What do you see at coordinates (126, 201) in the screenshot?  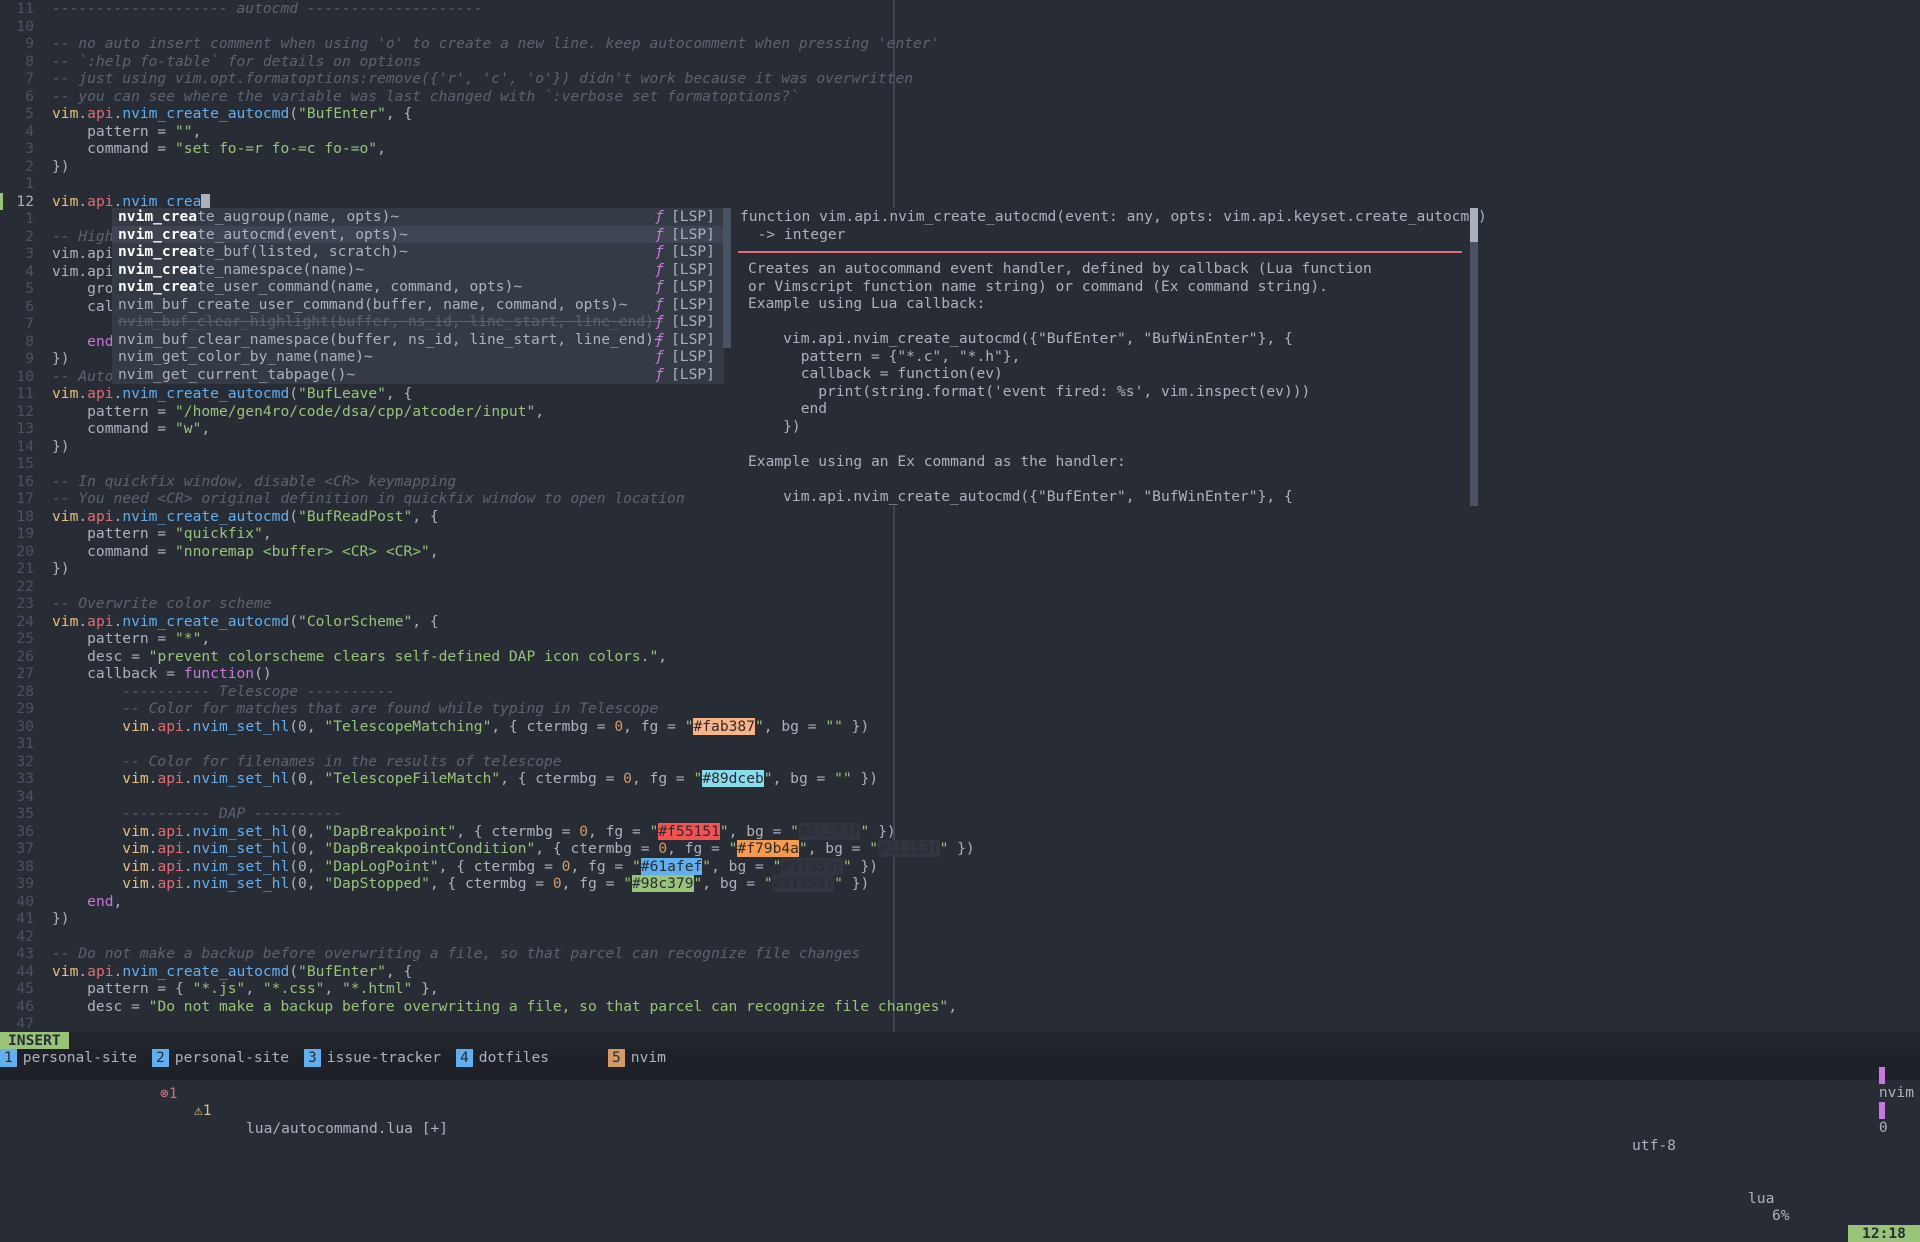 I see `code-text: vim.api.nvim_crea` at bounding box center [126, 201].